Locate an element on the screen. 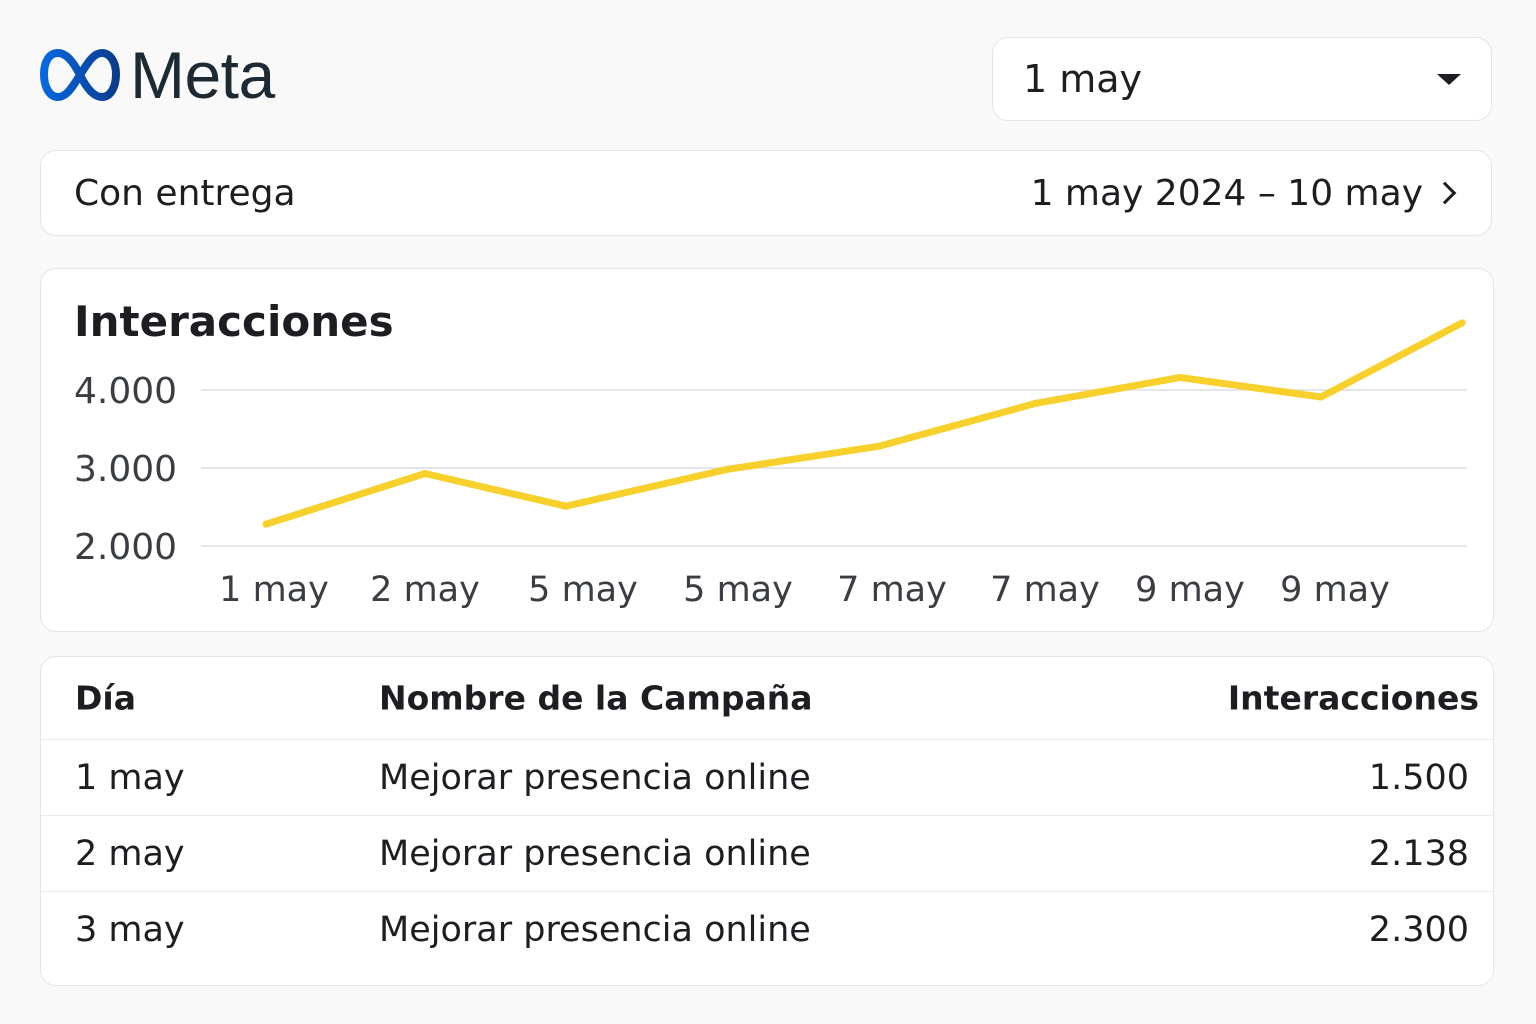 The image size is (1536, 1024). x-tick-label: 2 may is located at coordinates (425, 590).